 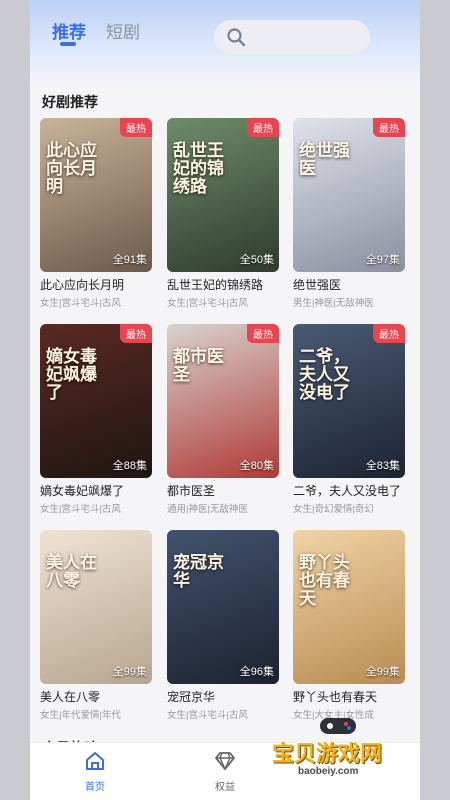 I want to click on poster-title-art: 绝世强医, so click(x=324, y=159).